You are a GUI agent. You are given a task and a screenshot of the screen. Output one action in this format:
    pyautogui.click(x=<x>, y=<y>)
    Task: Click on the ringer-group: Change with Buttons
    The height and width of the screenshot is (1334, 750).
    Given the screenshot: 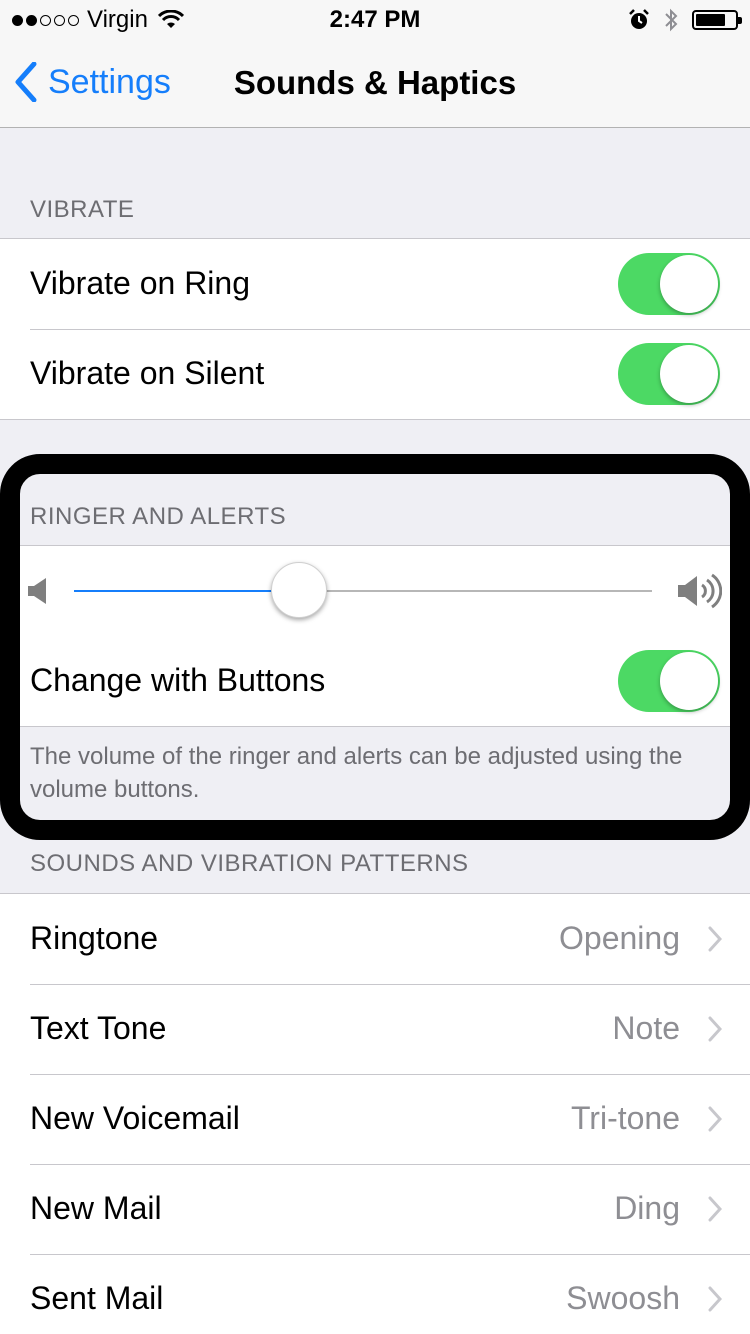 What is the action you would take?
    pyautogui.click(x=375, y=636)
    